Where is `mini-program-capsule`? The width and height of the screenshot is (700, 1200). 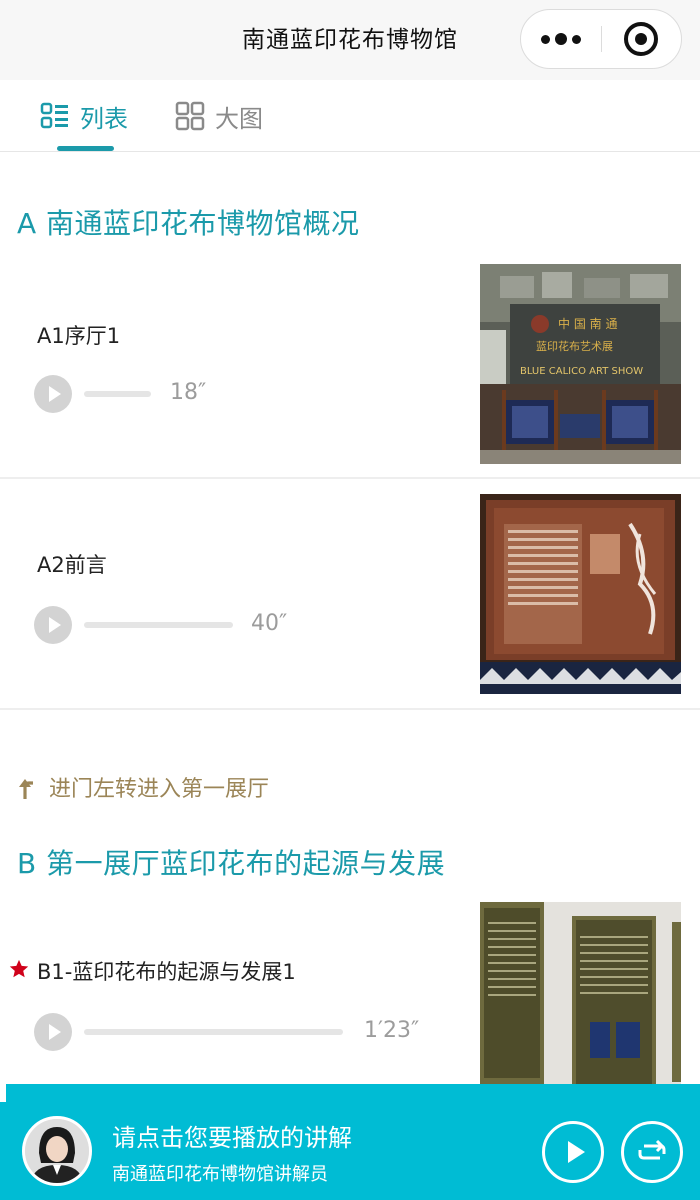
mini-program-capsule is located at coordinates (601, 39).